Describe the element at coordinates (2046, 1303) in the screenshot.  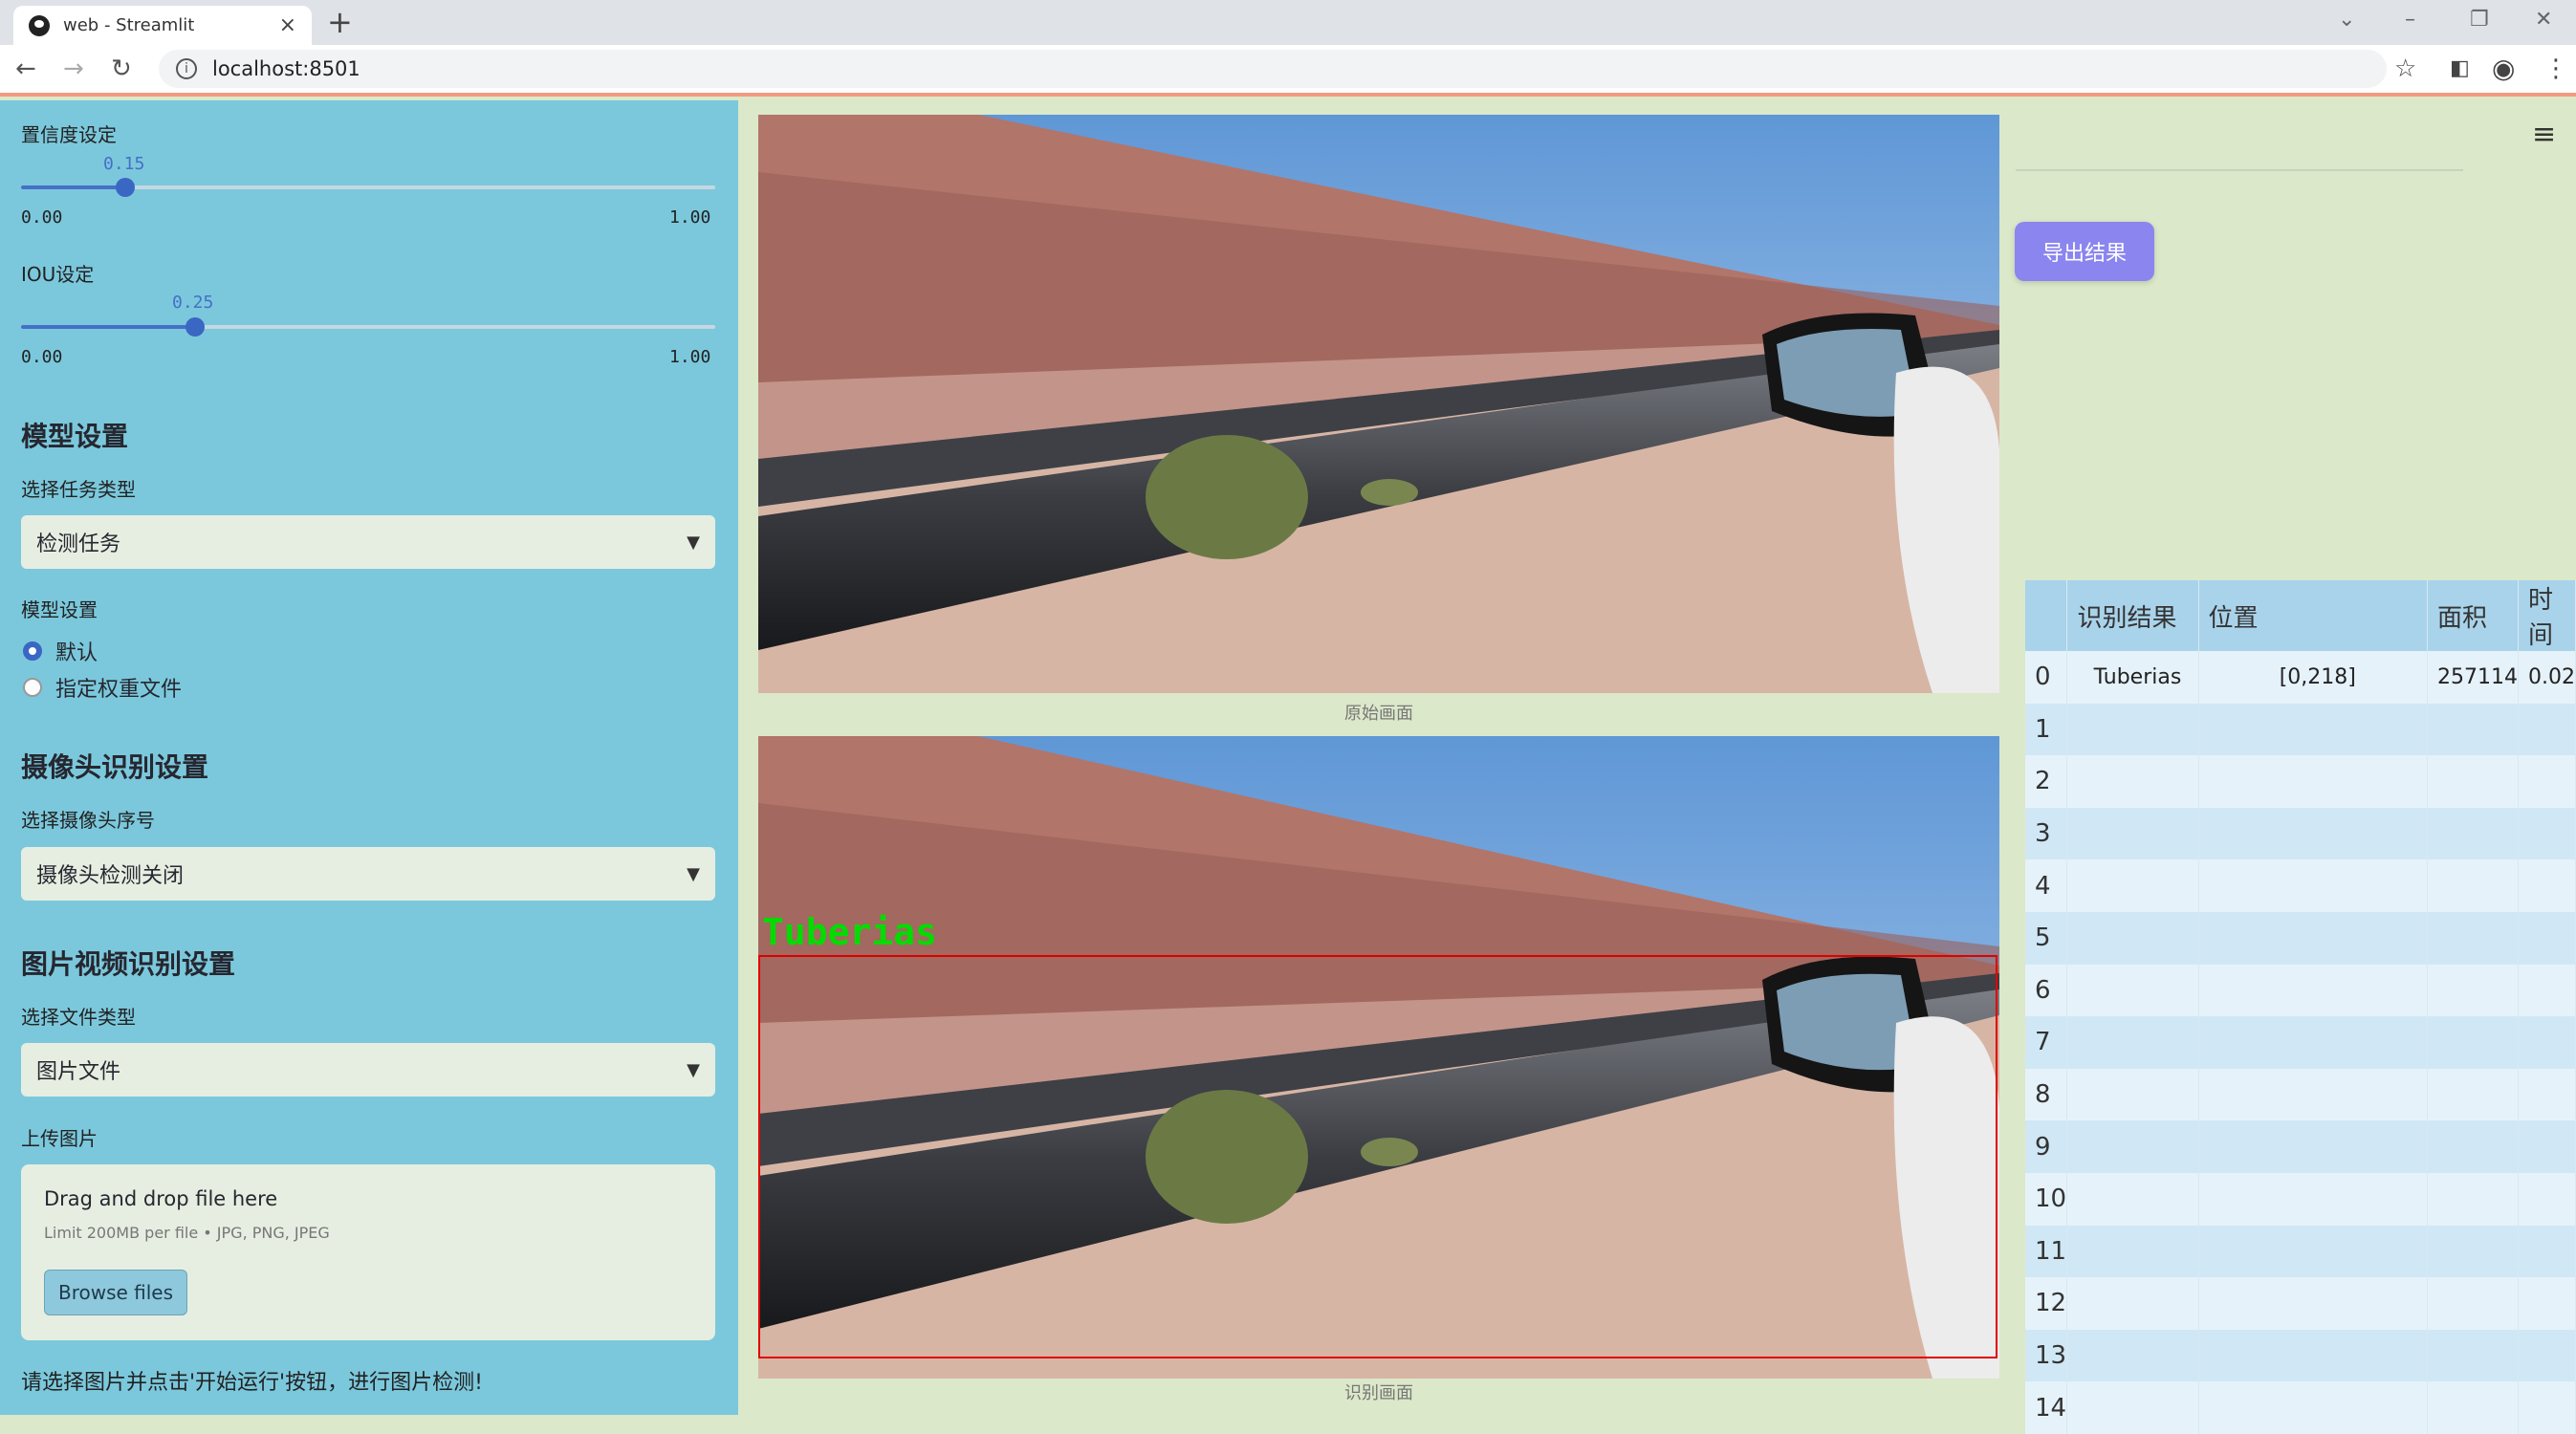
I see `row-index: 12` at that location.